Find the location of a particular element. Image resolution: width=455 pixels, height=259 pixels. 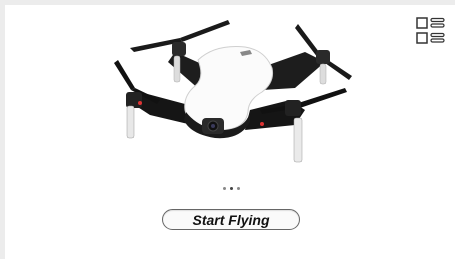

carousel-dot-active is located at coordinates (231, 188).